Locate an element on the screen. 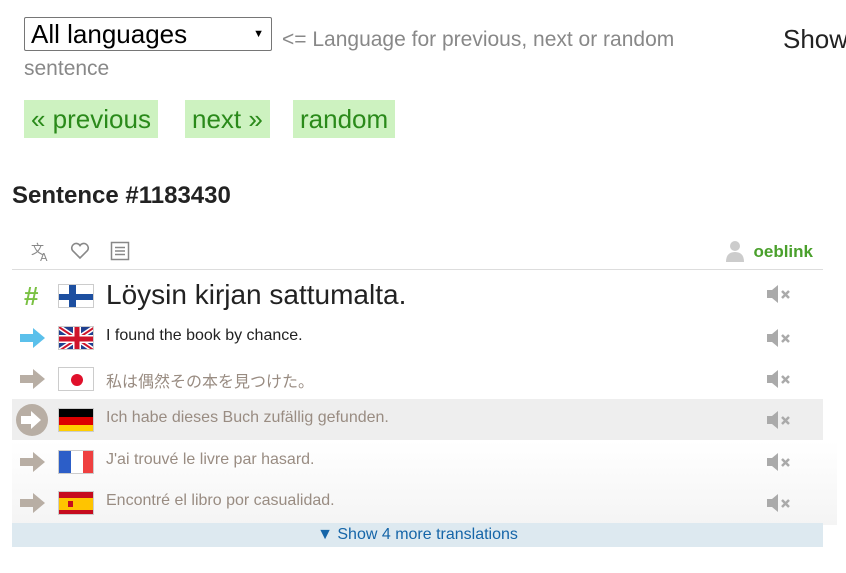 Image resolution: width=846 pixels, height=573 pixels. chevron-down-icon: ▼ is located at coordinates (258, 34).